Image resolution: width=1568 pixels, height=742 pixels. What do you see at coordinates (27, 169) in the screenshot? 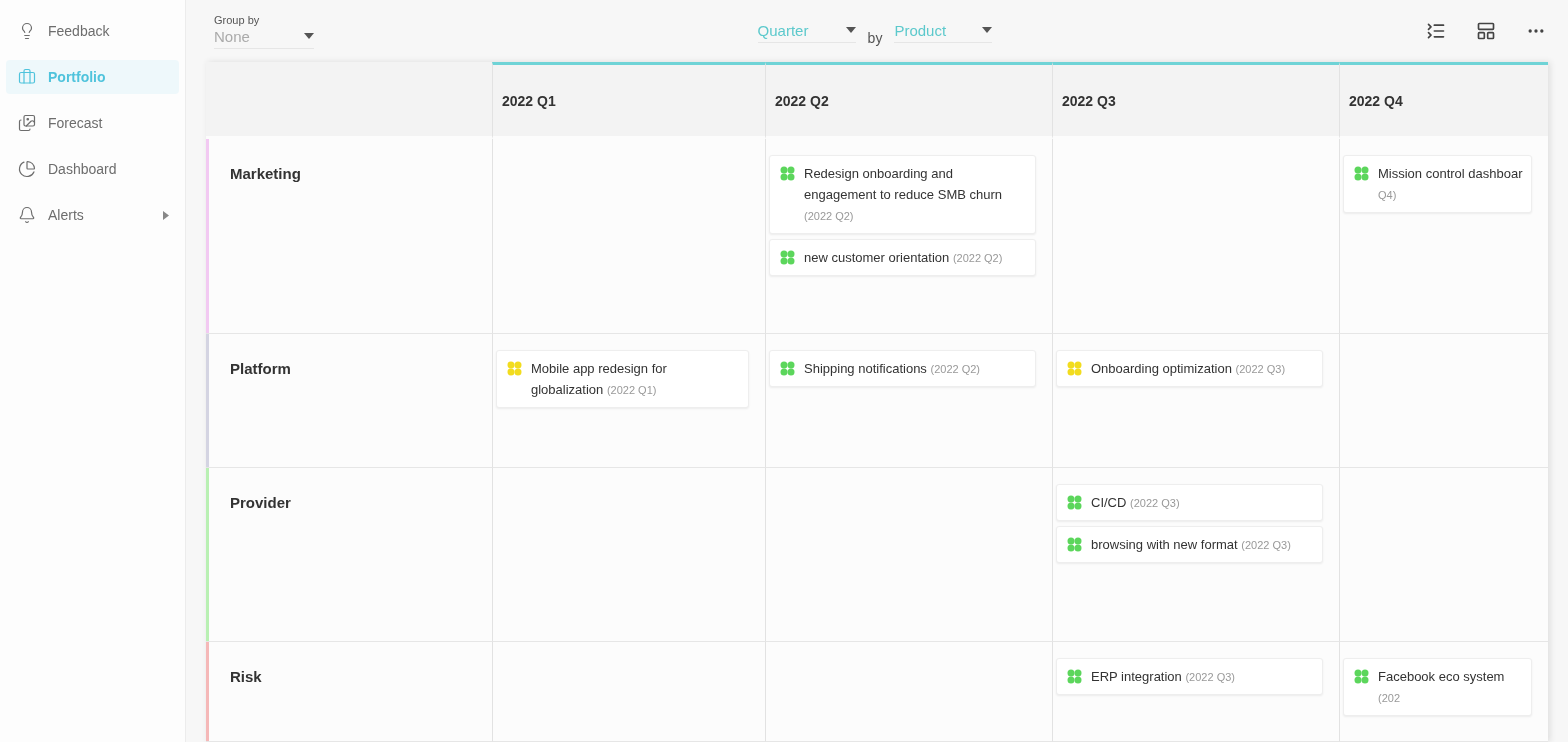
I see `pie-chart-icon` at bounding box center [27, 169].